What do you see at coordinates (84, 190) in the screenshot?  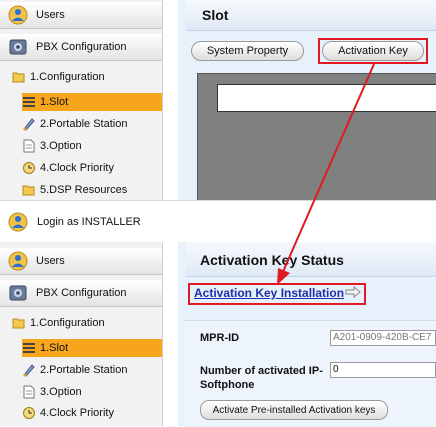 I see `tree-item-label: 5.DSP Resources` at bounding box center [84, 190].